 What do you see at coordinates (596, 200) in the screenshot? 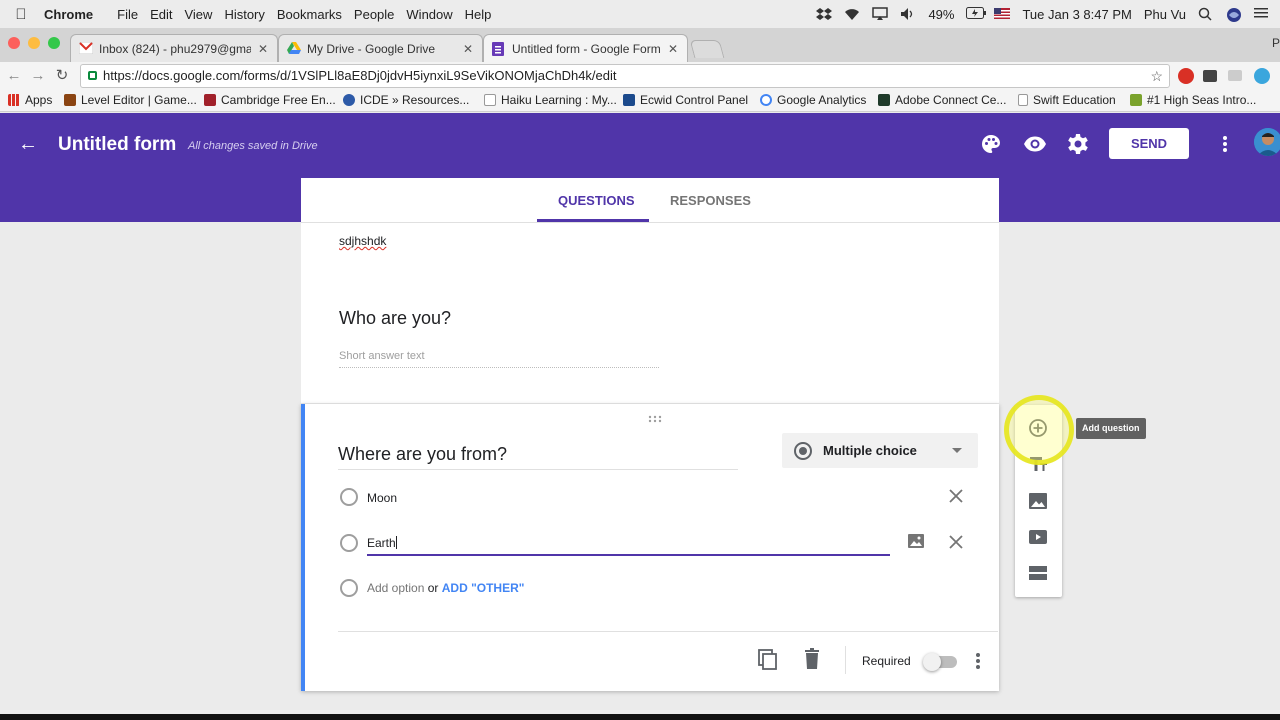
I see `tab-questions: QUESTIONS` at bounding box center [596, 200].